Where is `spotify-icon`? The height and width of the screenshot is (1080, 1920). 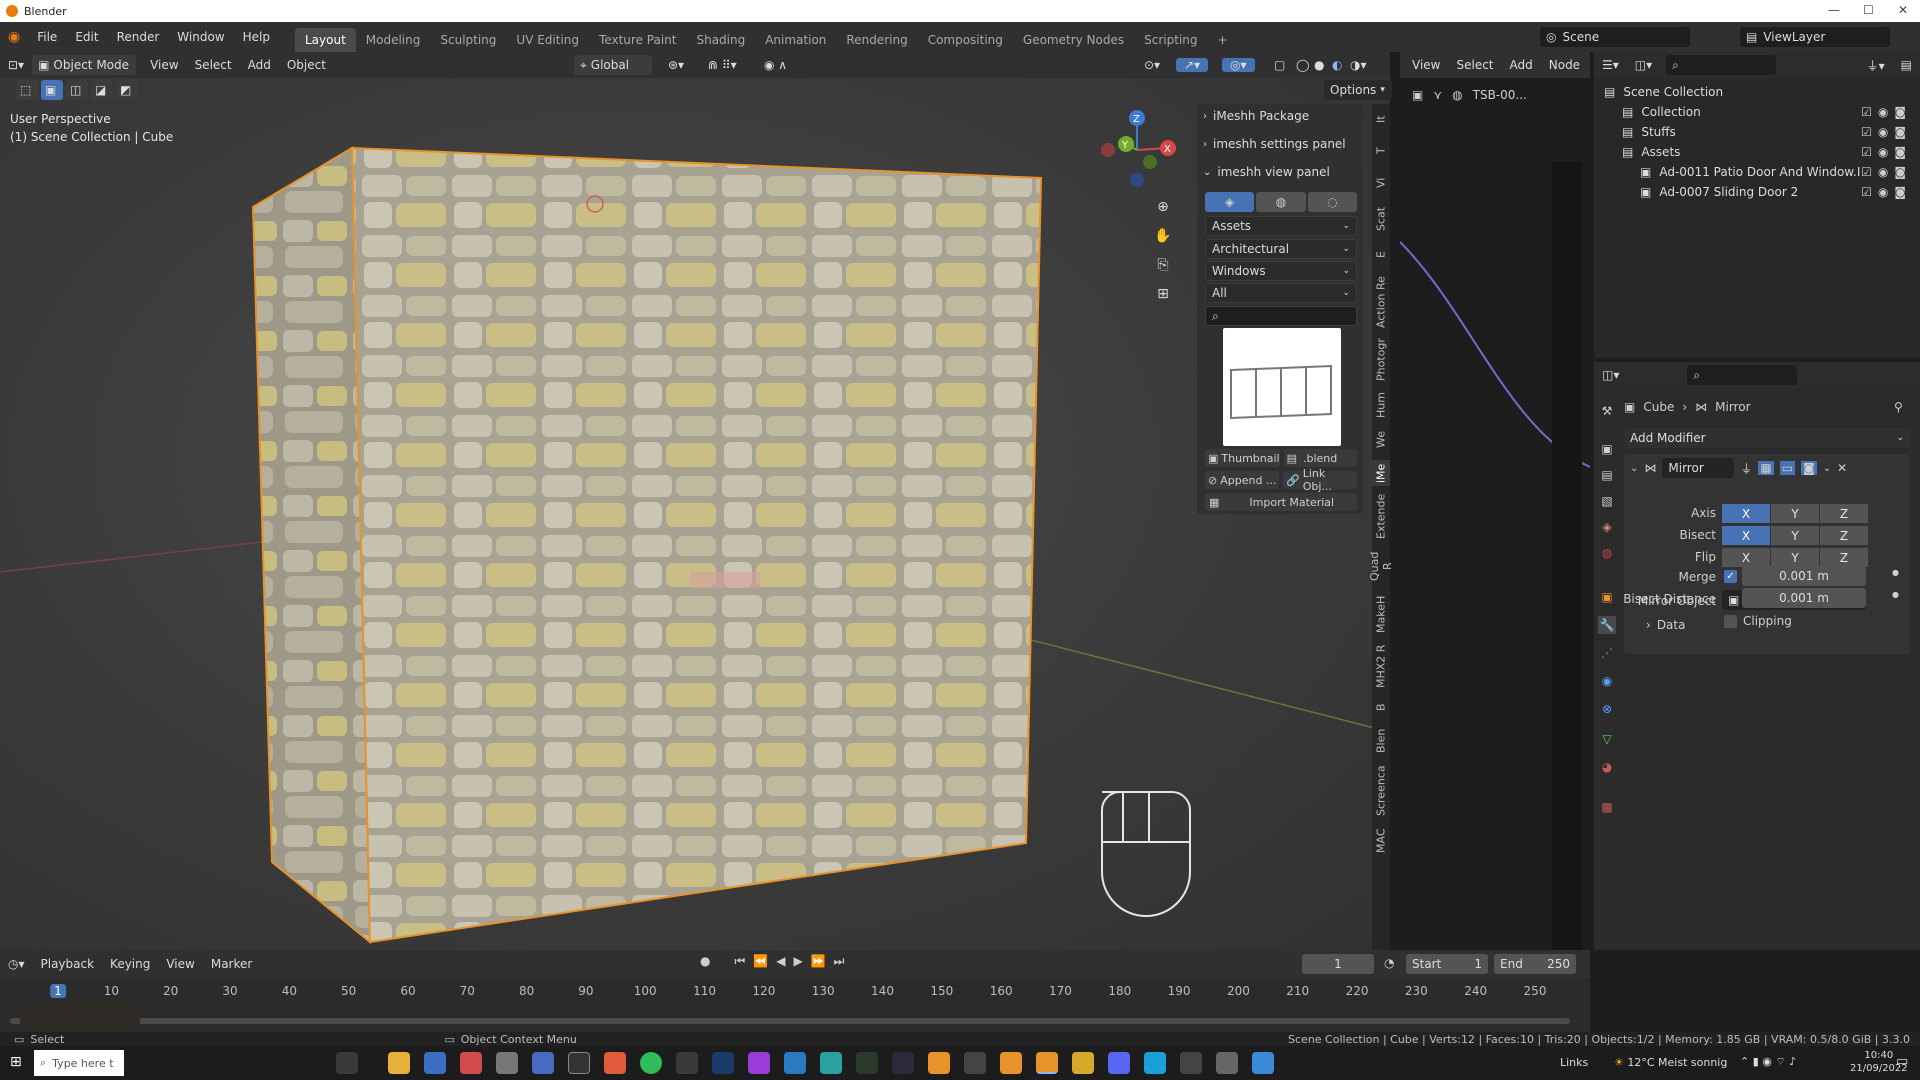 spotify-icon is located at coordinates (651, 1063).